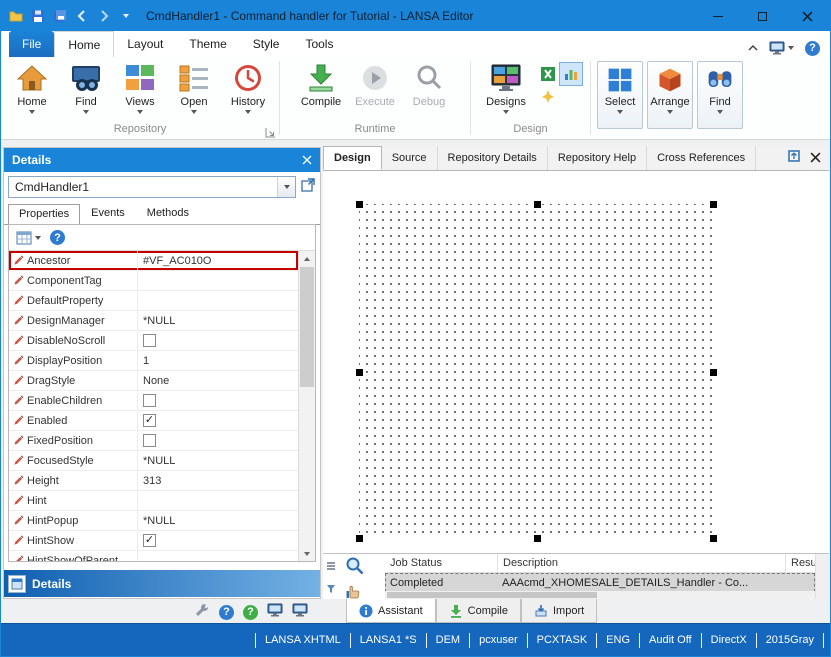 The height and width of the screenshot is (657, 831). I want to click on column-header-job-status: Job Status, so click(441, 563).